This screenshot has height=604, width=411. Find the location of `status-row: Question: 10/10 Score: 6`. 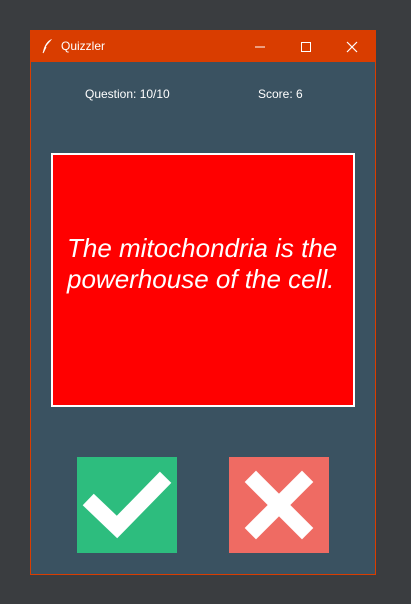

status-row: Question: 10/10 Score: 6 is located at coordinates (203, 95).